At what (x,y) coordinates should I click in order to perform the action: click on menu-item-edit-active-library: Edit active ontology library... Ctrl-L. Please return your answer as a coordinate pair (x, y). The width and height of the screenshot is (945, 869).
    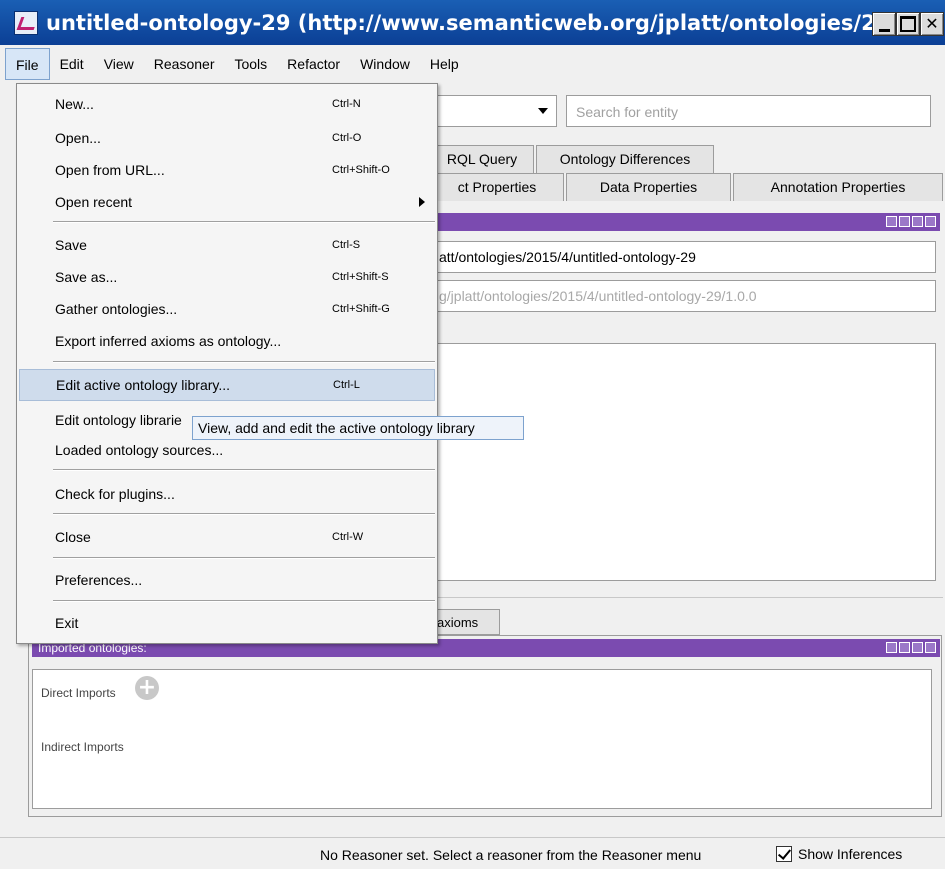
    Looking at the image, I should click on (227, 385).